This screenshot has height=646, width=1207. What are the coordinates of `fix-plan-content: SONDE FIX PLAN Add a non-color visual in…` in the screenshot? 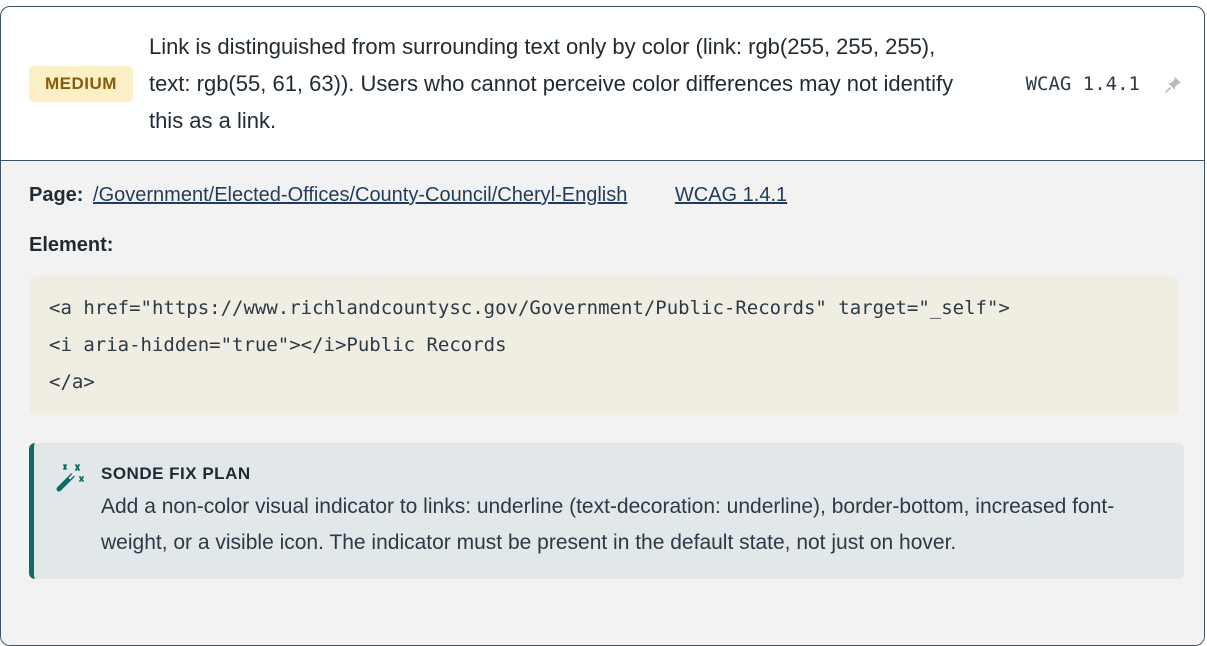 It's located at (632, 510).